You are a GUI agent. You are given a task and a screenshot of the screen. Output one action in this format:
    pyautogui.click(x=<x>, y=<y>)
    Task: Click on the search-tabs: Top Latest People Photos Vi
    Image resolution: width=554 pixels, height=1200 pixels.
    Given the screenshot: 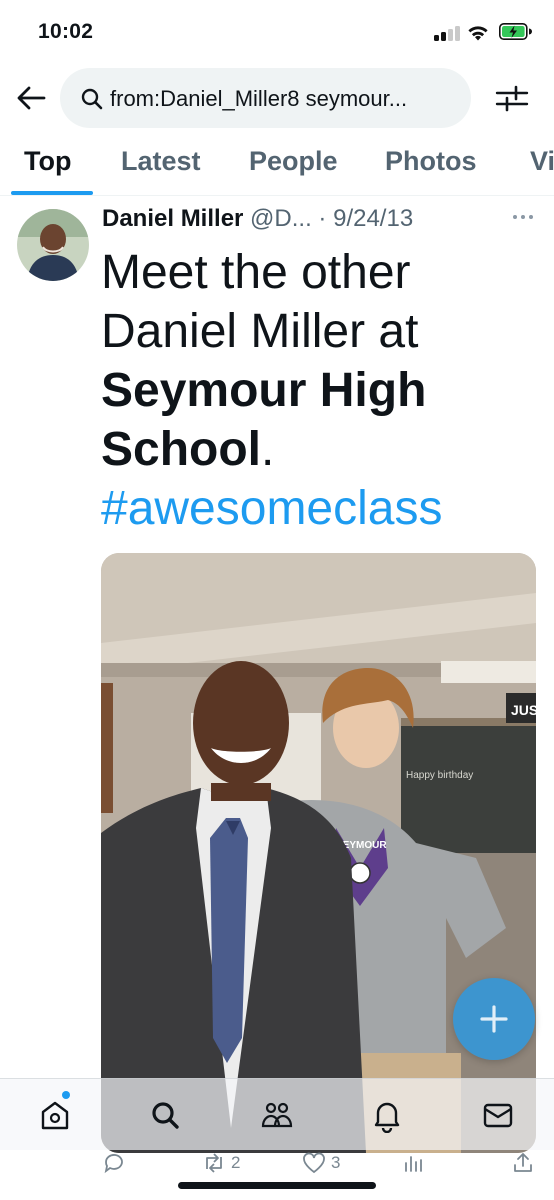 What is the action you would take?
    pyautogui.click(x=277, y=166)
    